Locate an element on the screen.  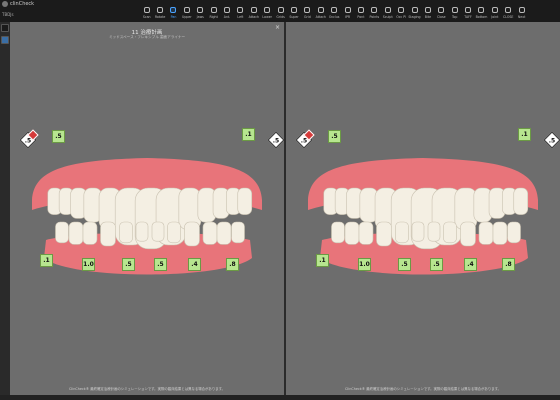
toolbar-button: CLOSE is located at coordinates (508, 11).